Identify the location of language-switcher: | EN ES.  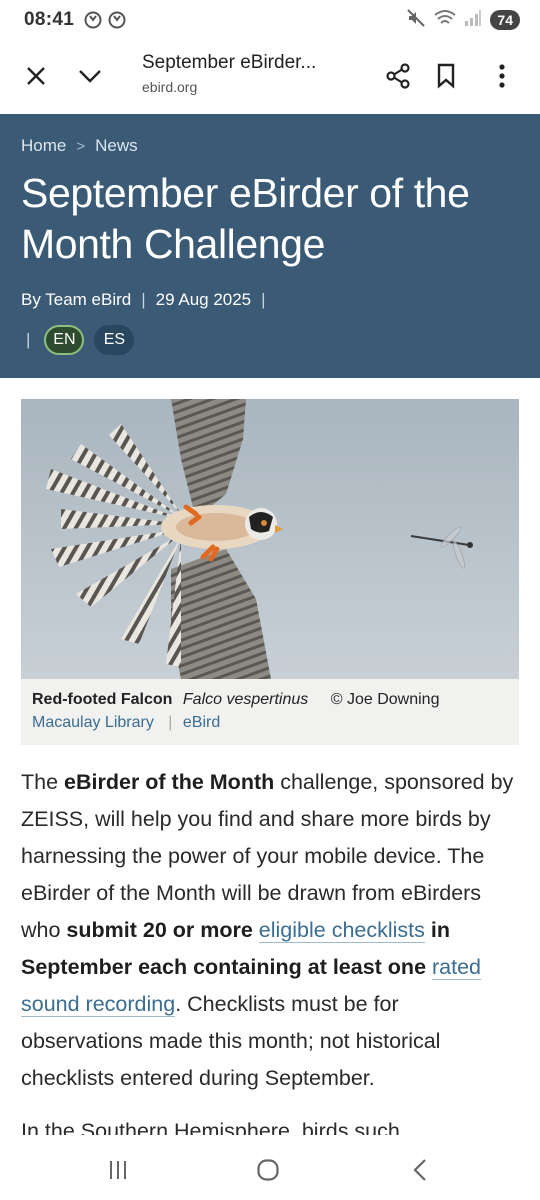
(80, 340).